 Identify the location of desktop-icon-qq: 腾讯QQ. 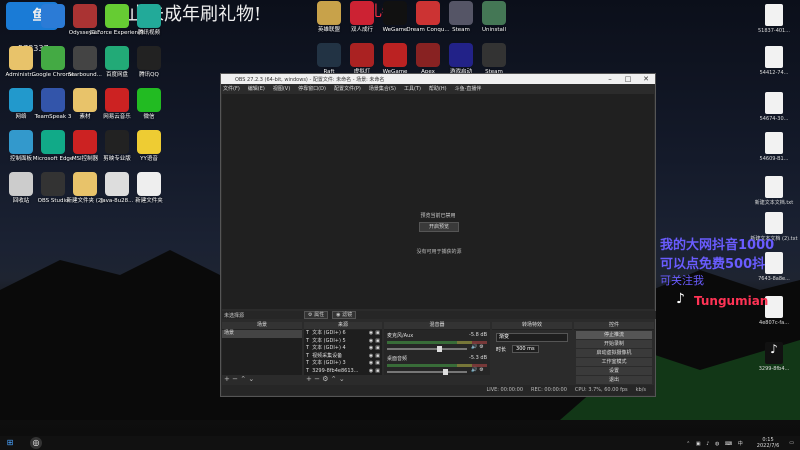
(149, 62).